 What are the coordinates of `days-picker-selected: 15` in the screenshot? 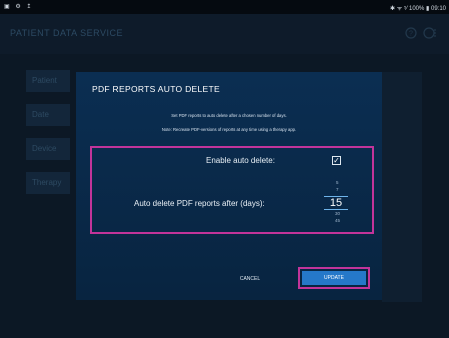 It's located at (336, 203).